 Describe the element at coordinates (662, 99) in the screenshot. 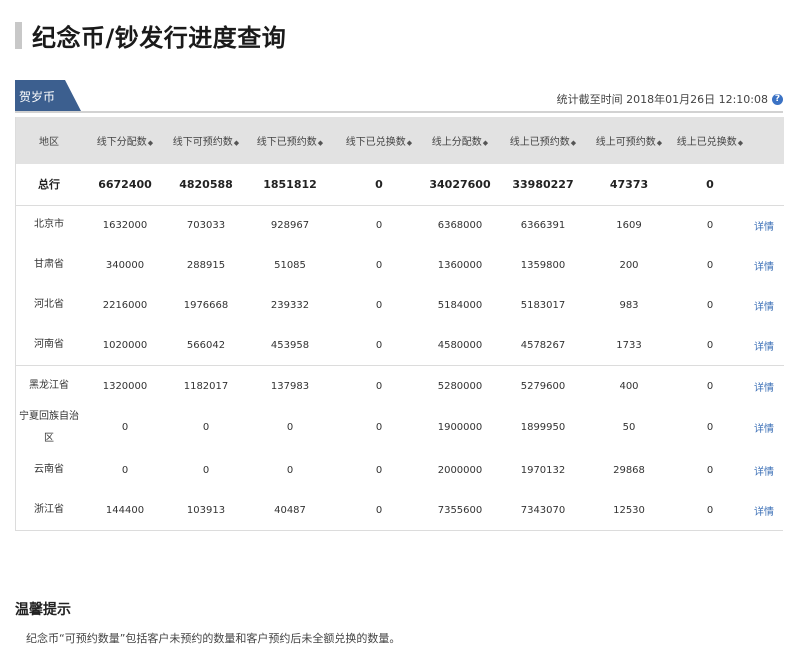

I see `stat-time-text: 统计截至时间 2018年01月26日 12:10:08` at that location.